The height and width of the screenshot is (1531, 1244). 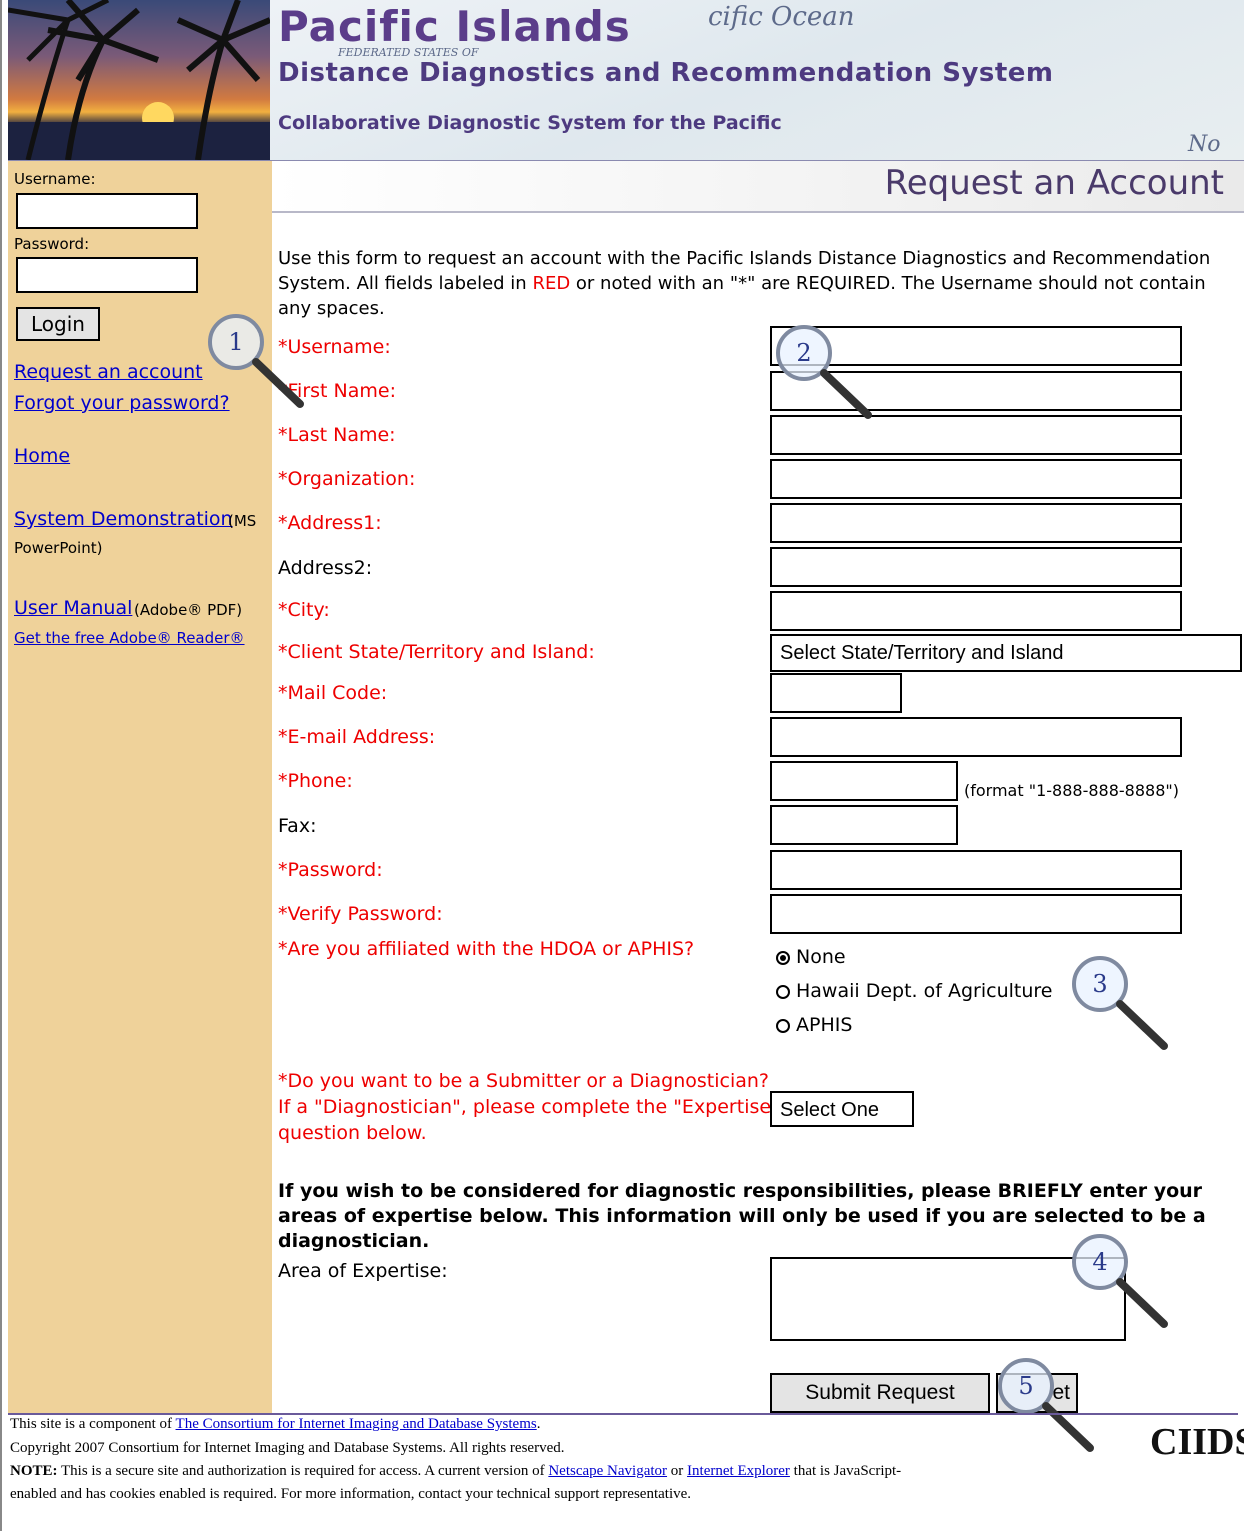 What do you see at coordinates (360, 914) in the screenshot?
I see `verify-password-label: *Verify Password:` at bounding box center [360, 914].